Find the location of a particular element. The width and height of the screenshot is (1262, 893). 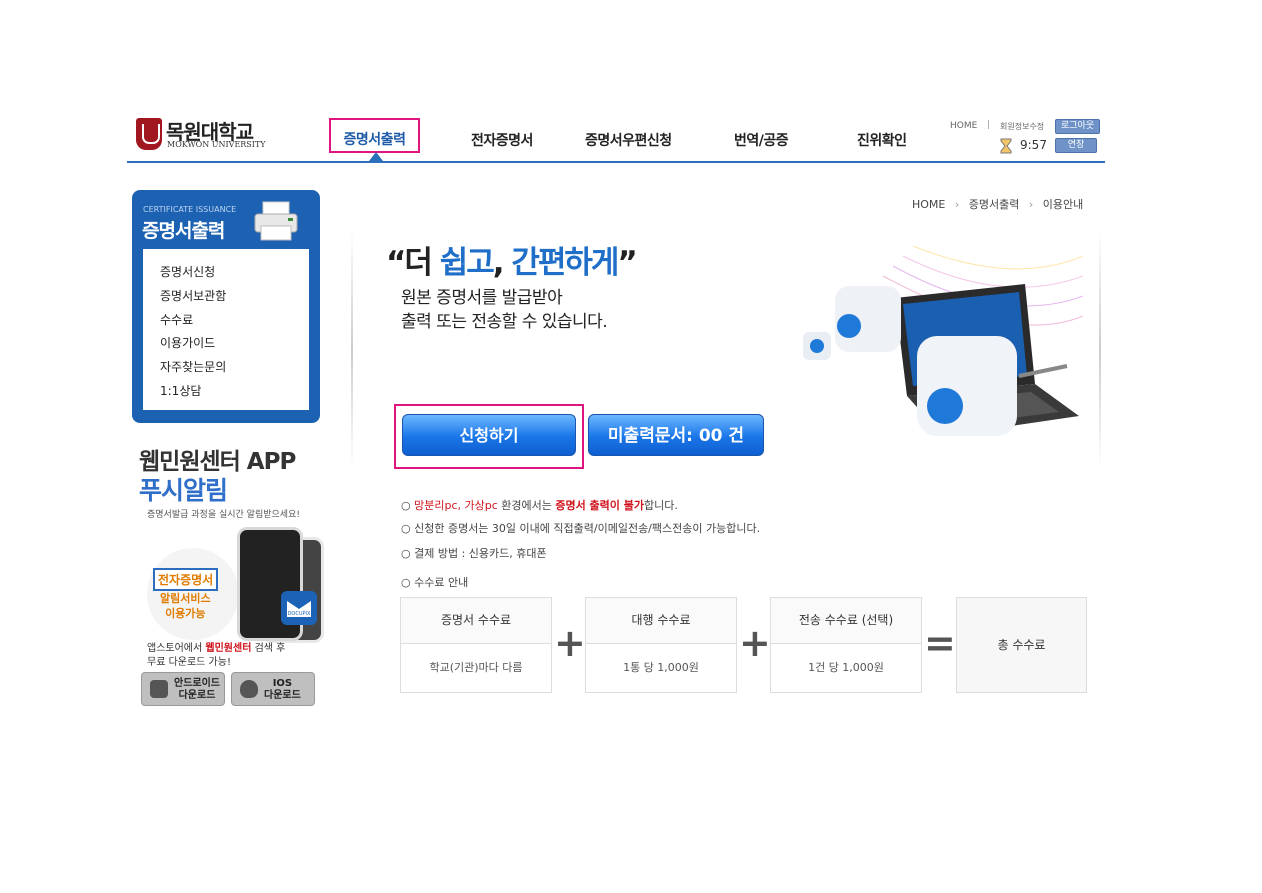

app-badge-notify: 알림서비스 이용가능 is located at coordinates (185, 606).